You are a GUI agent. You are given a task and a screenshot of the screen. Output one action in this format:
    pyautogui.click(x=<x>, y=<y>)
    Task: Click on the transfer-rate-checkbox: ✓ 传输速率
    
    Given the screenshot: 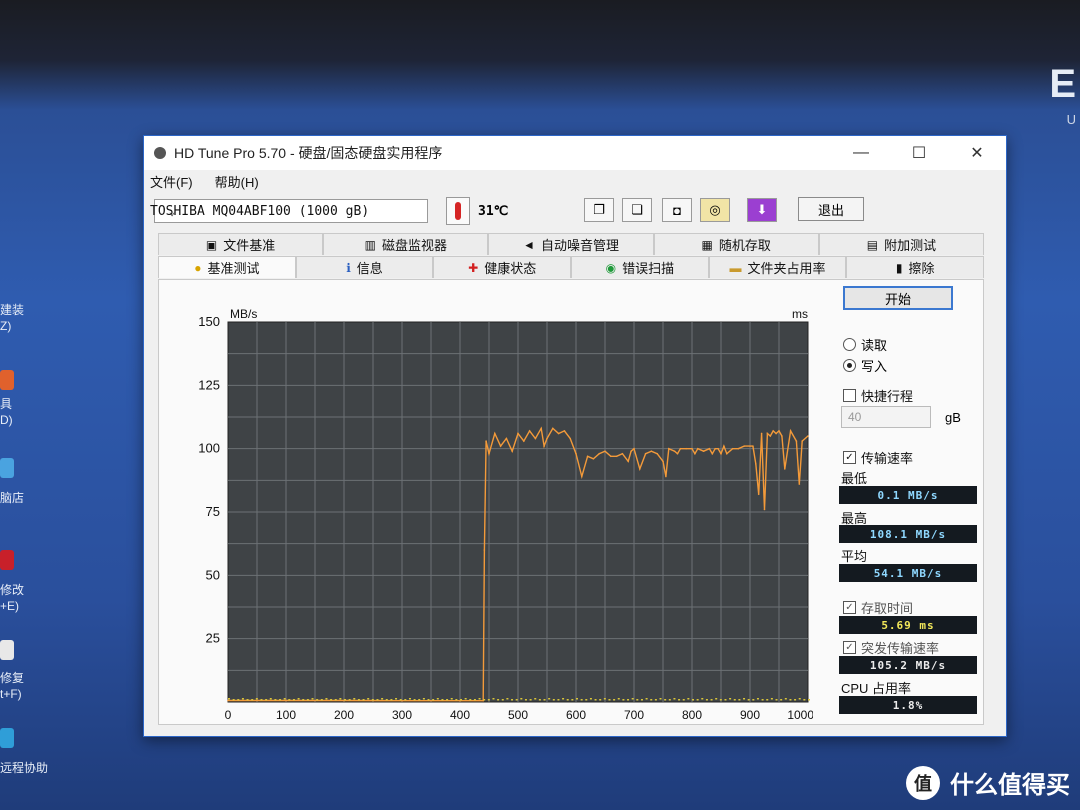 What is the action you would take?
    pyautogui.click(x=878, y=457)
    